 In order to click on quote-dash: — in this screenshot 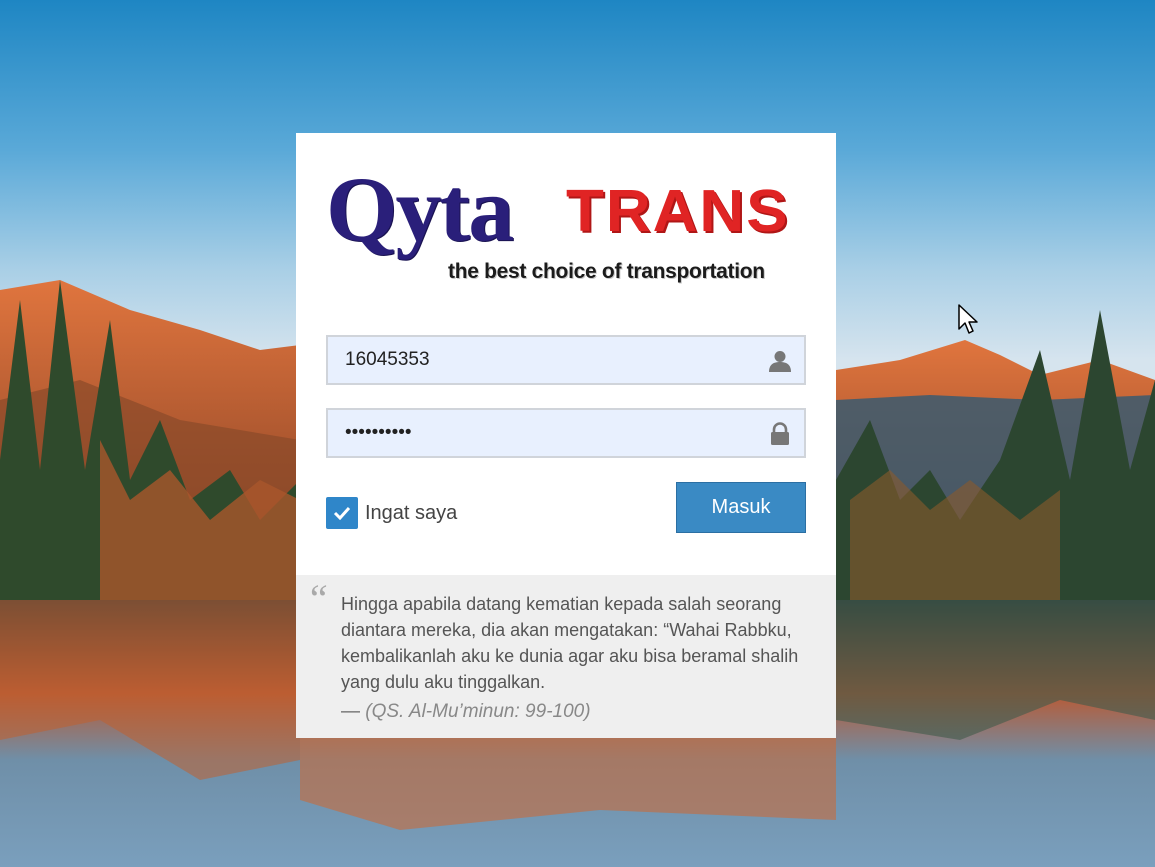, I will do `click(350, 711)`.